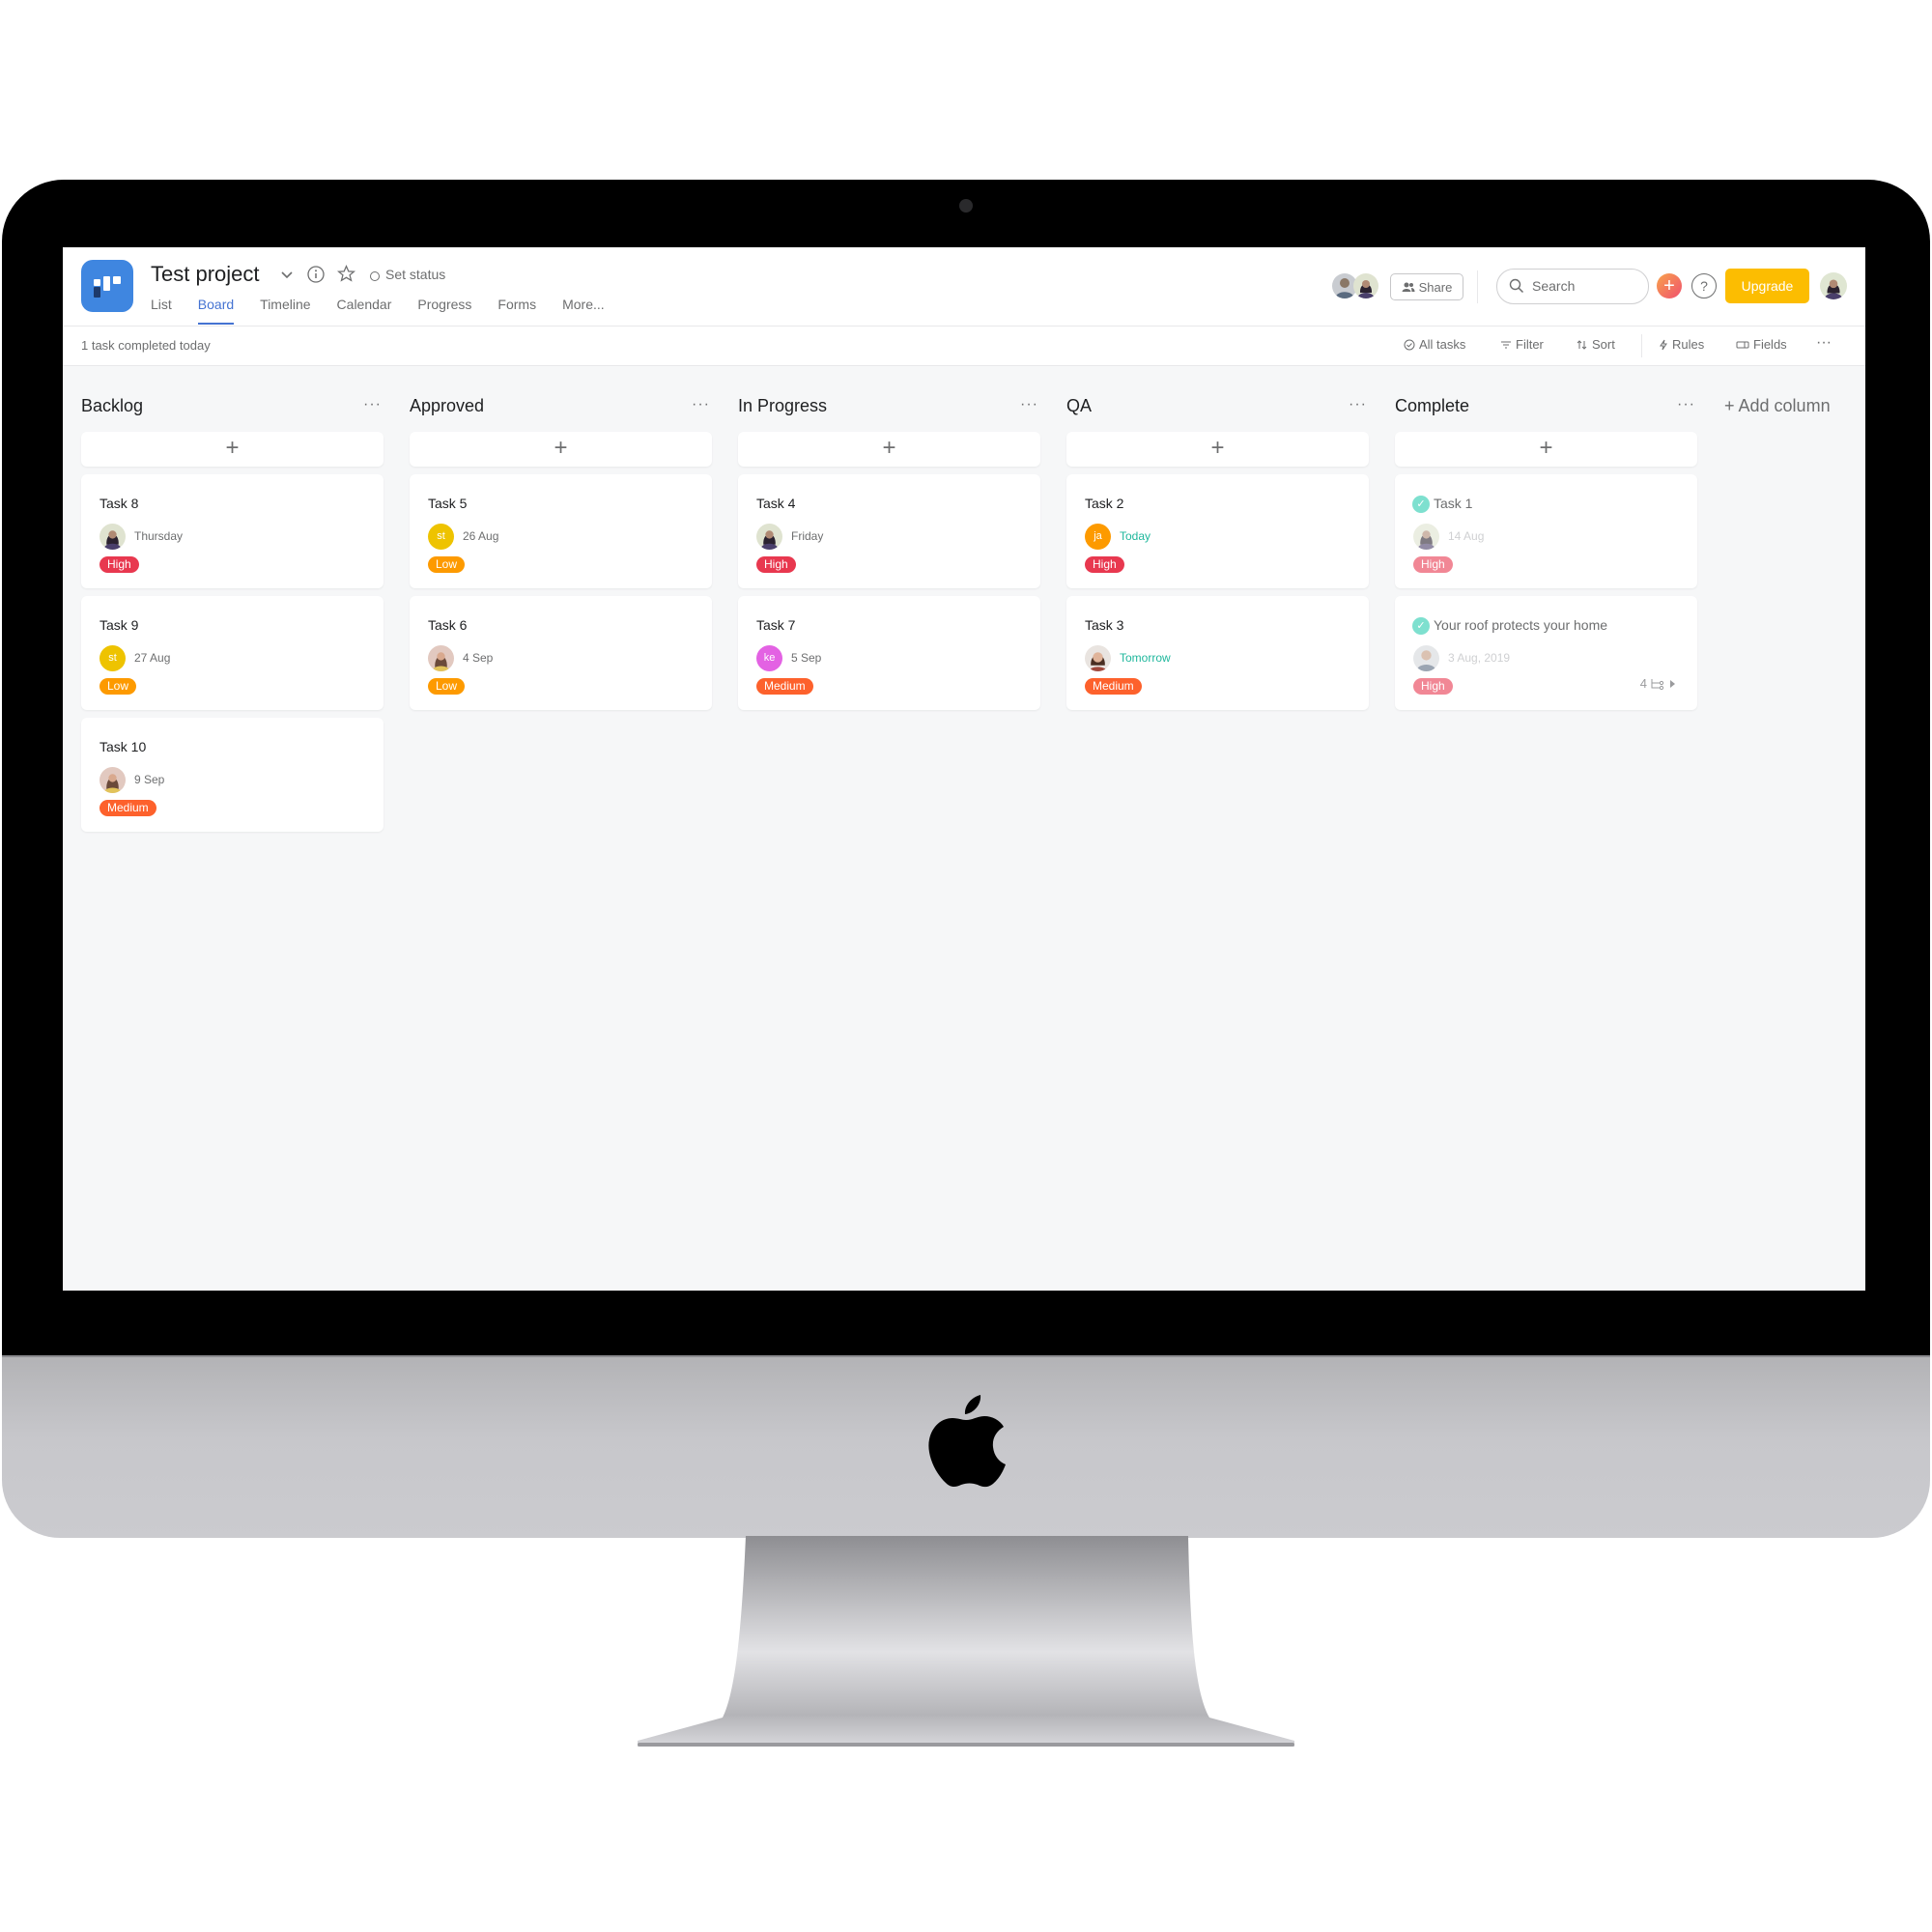 The width and height of the screenshot is (1932, 1932). I want to click on column-header: Approved ···, so click(561, 407).